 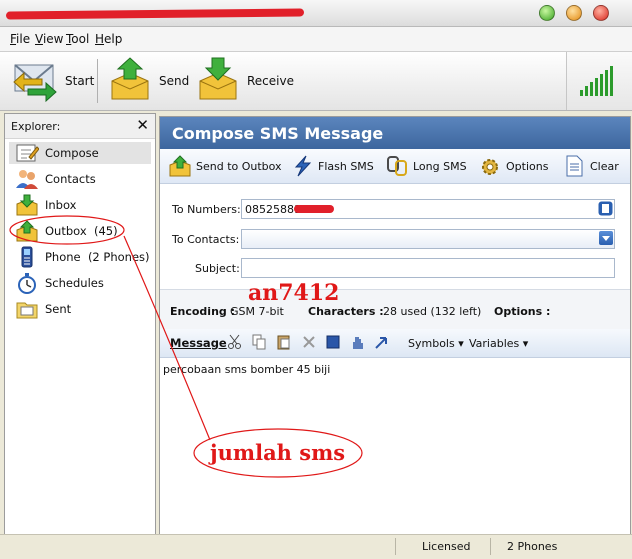 I want to click on options-button: Options, so click(x=514, y=166).